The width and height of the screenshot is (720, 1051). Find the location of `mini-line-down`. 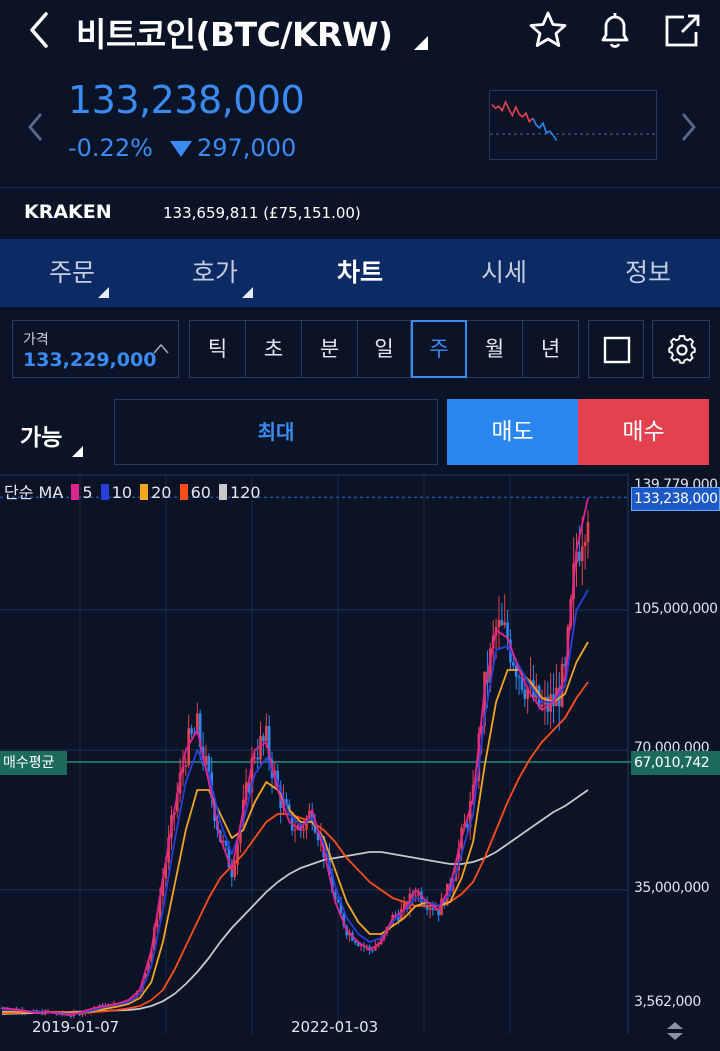

mini-line-down is located at coordinates (545, 129).